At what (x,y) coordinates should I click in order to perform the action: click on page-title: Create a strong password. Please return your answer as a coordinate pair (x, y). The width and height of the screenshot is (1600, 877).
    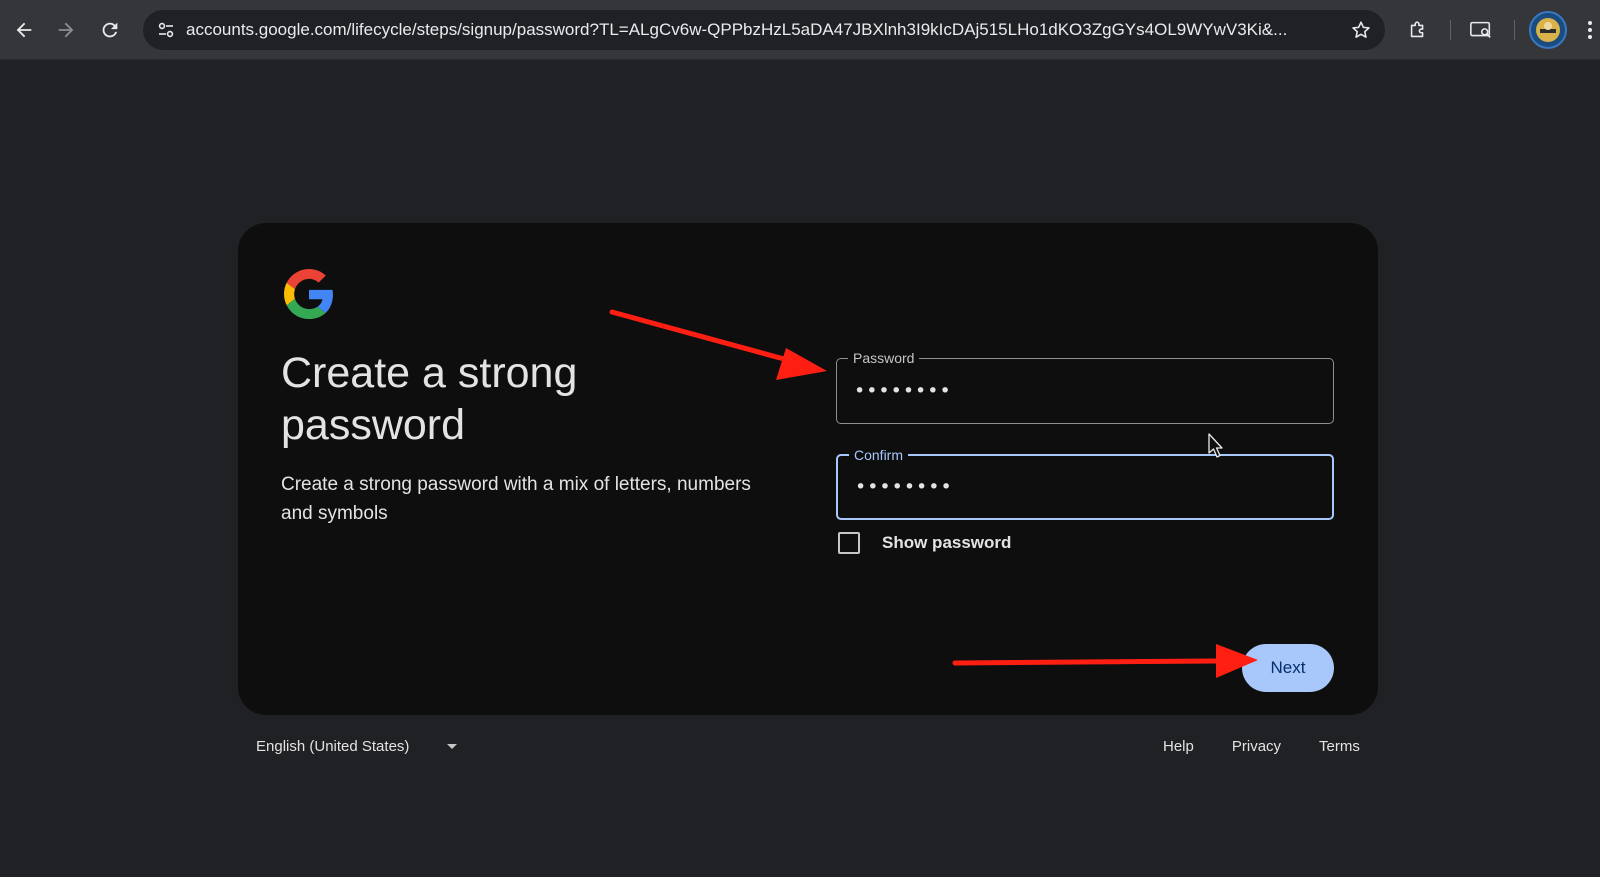
    Looking at the image, I should click on (429, 399).